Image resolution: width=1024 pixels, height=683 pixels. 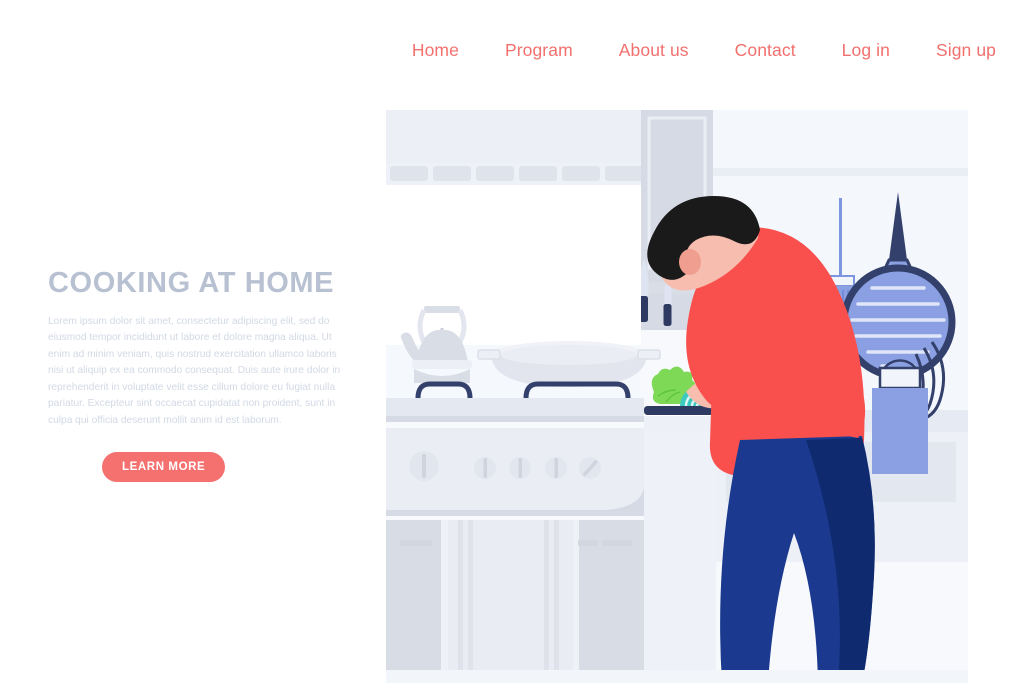 I want to click on cabinet-center-lower, so click(x=680, y=557).